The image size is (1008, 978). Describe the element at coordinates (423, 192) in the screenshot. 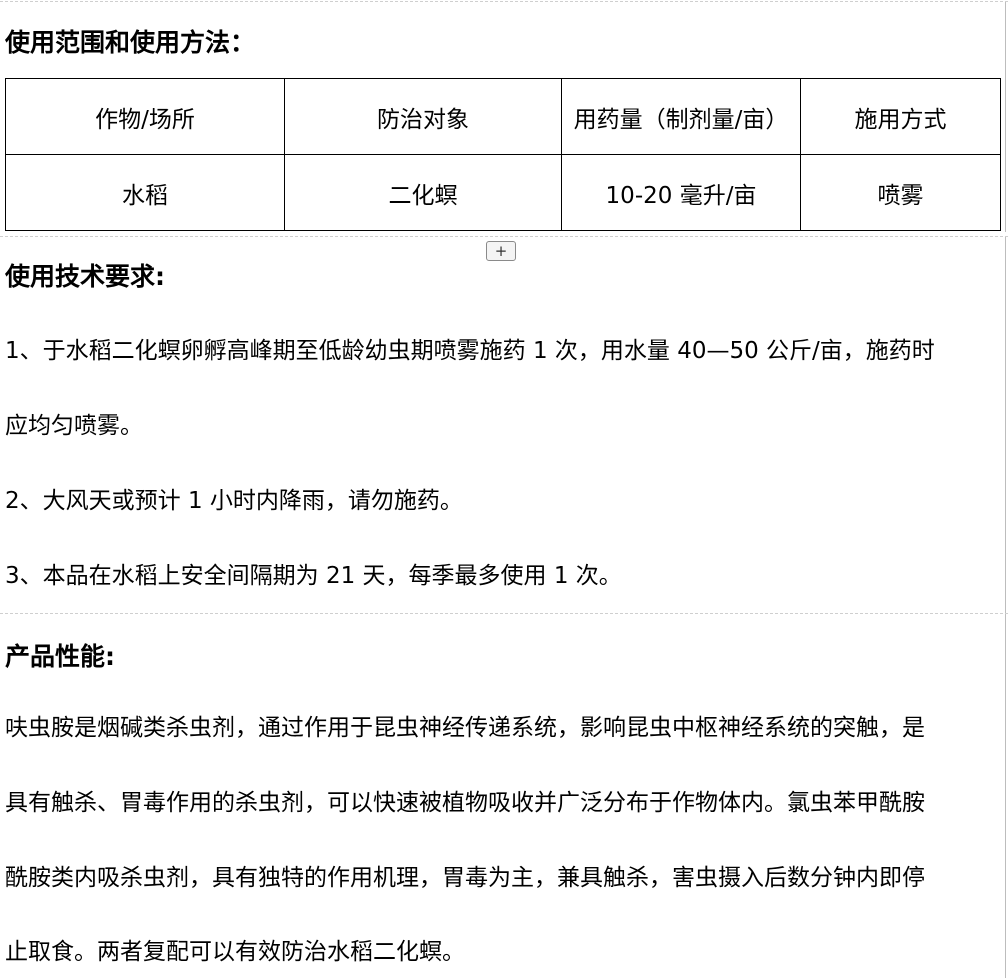

I see `table-cell: 二化螟` at that location.